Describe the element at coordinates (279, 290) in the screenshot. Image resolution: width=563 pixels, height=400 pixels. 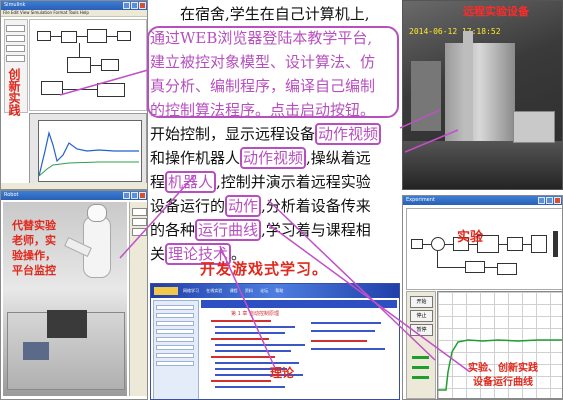
I see `web-menu-item: 帮助` at that location.